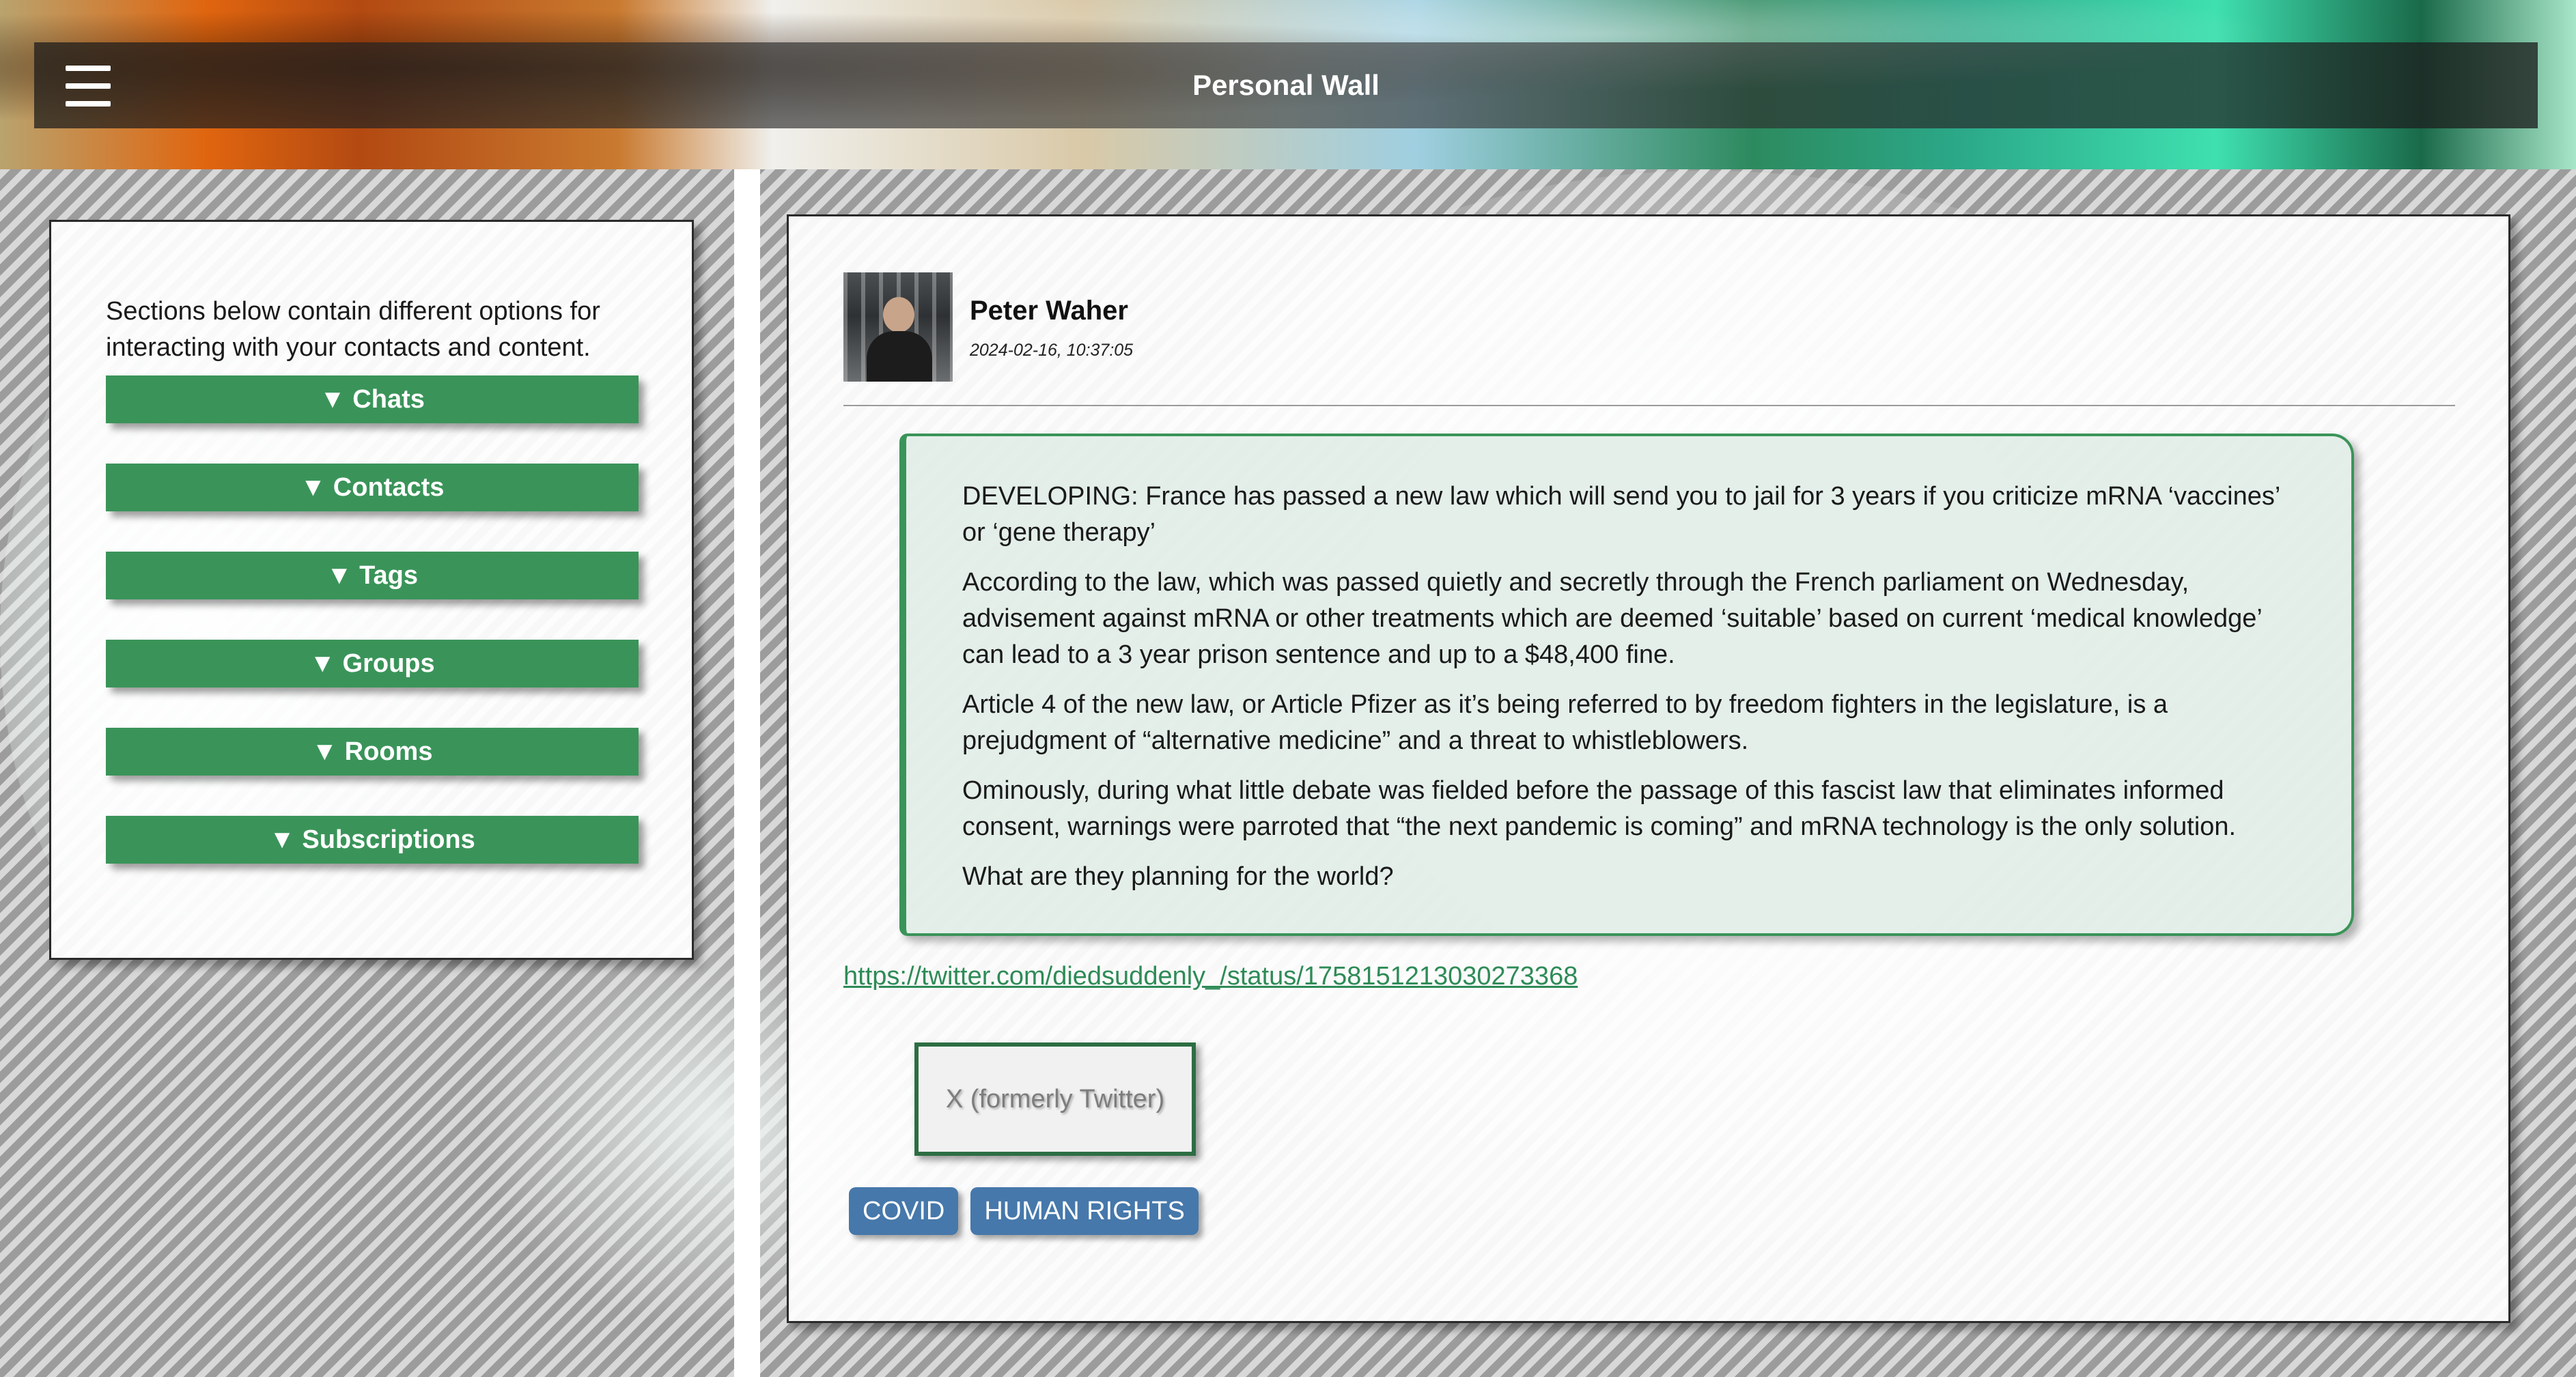  Describe the element at coordinates (372, 840) in the screenshot. I see `subscriptions-section-button: ▼ Subscriptions` at that location.